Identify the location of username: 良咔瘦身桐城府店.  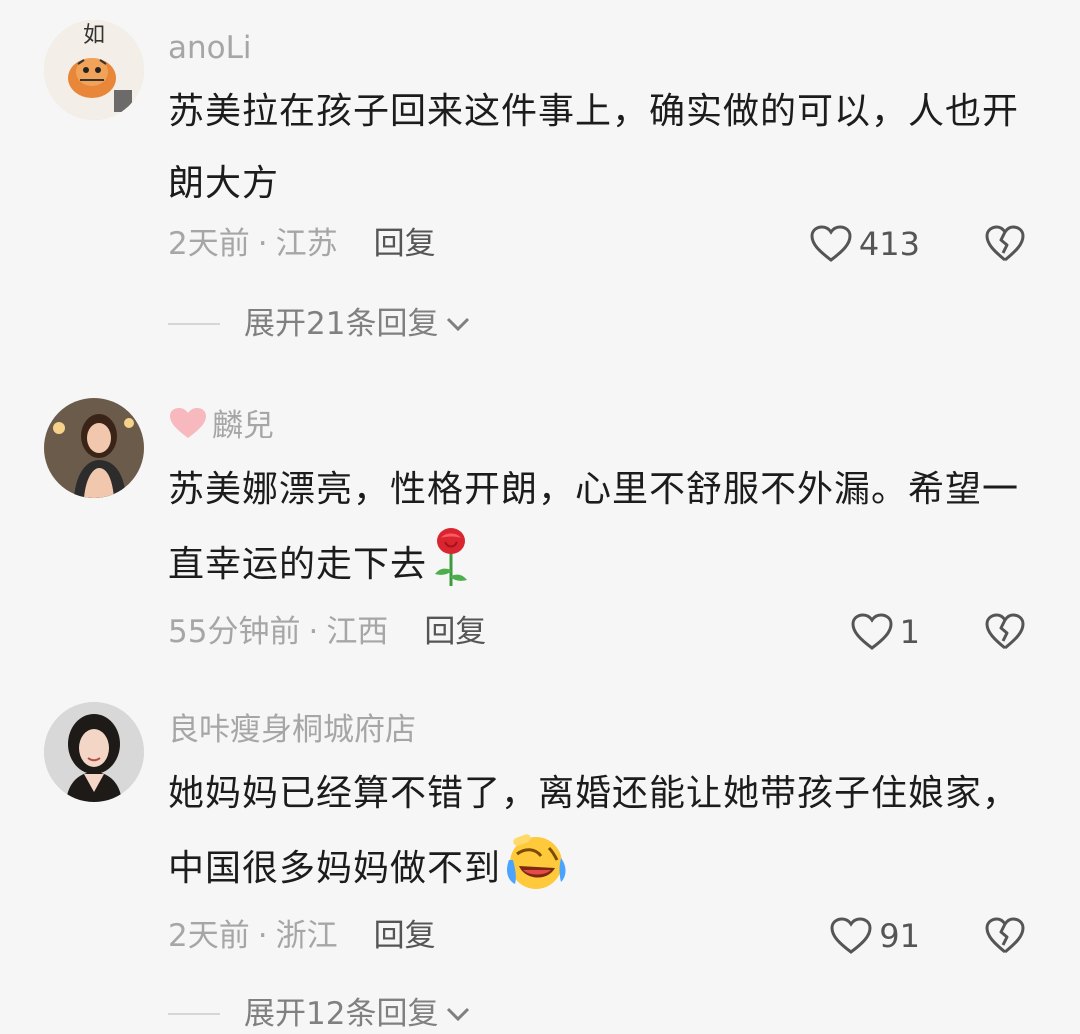
(292, 730).